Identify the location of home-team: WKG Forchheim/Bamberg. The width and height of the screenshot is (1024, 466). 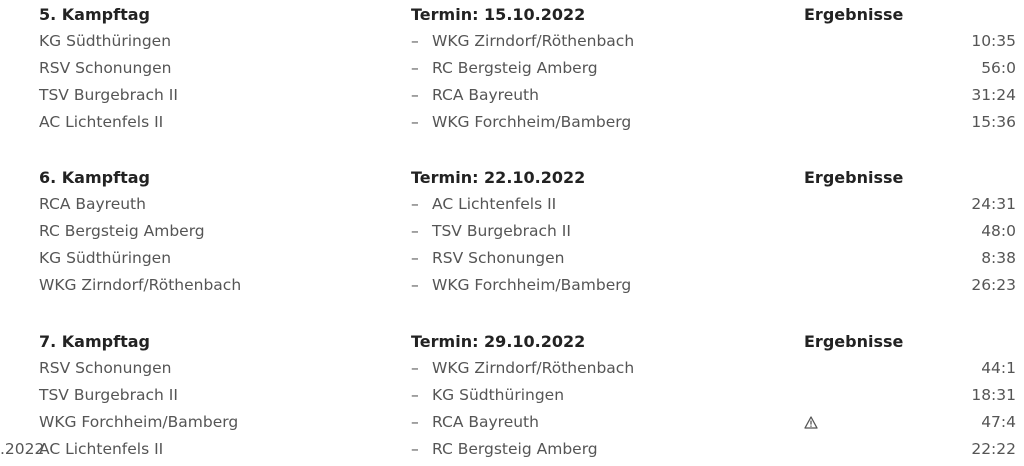
(139, 422).